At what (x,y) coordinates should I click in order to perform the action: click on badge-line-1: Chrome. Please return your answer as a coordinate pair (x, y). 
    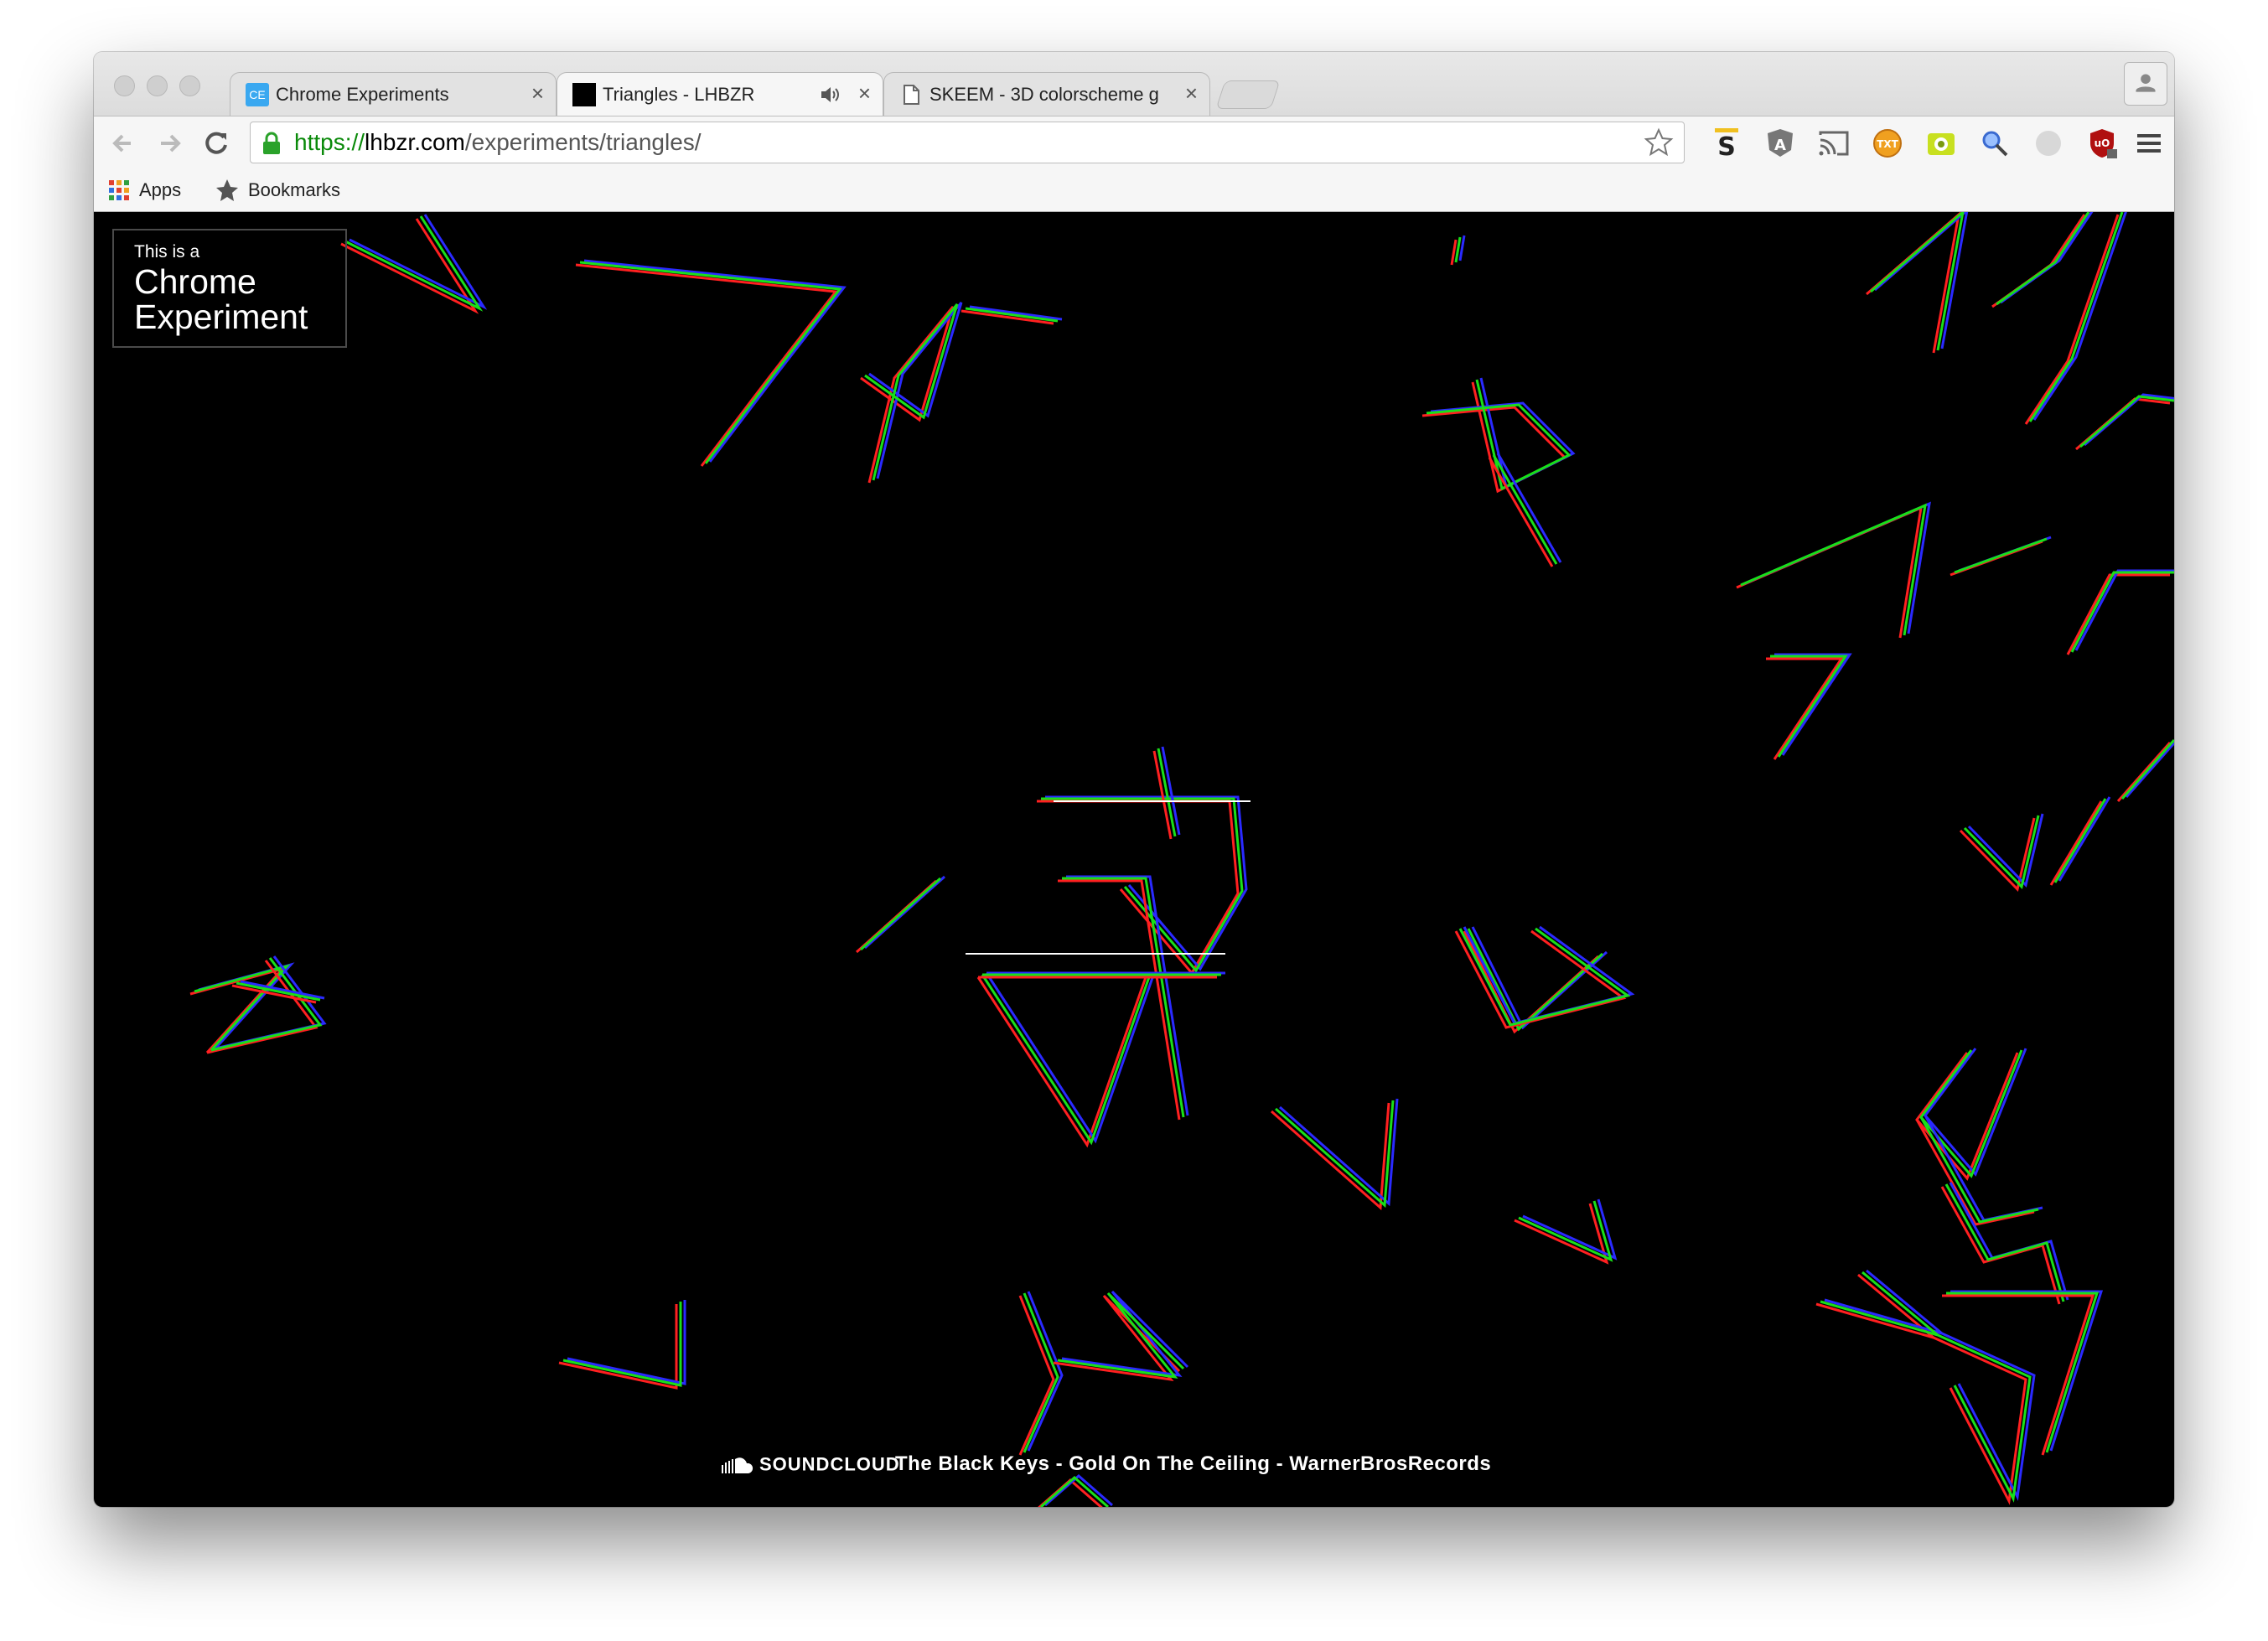
    Looking at the image, I should click on (195, 281).